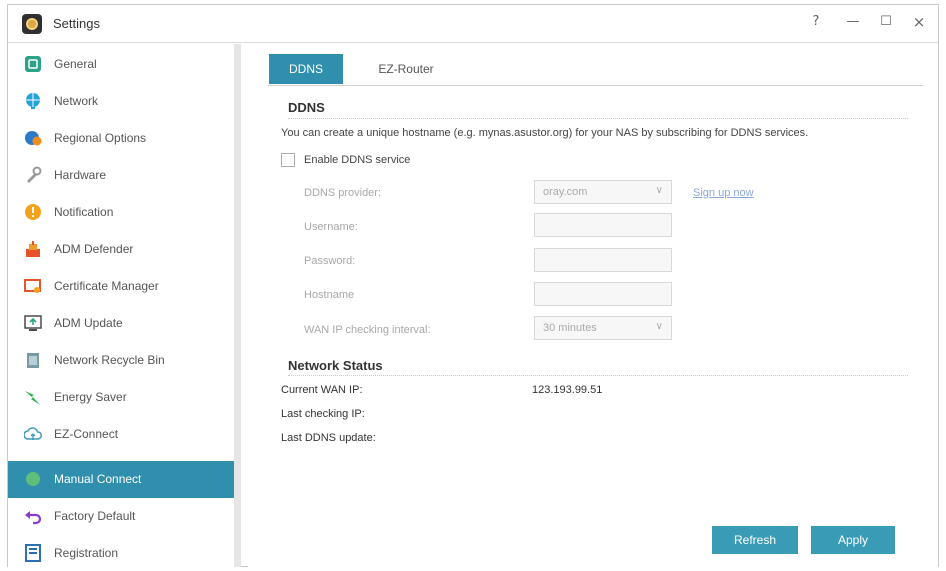  Describe the element at coordinates (603, 260) in the screenshot. I see `password-input` at that location.